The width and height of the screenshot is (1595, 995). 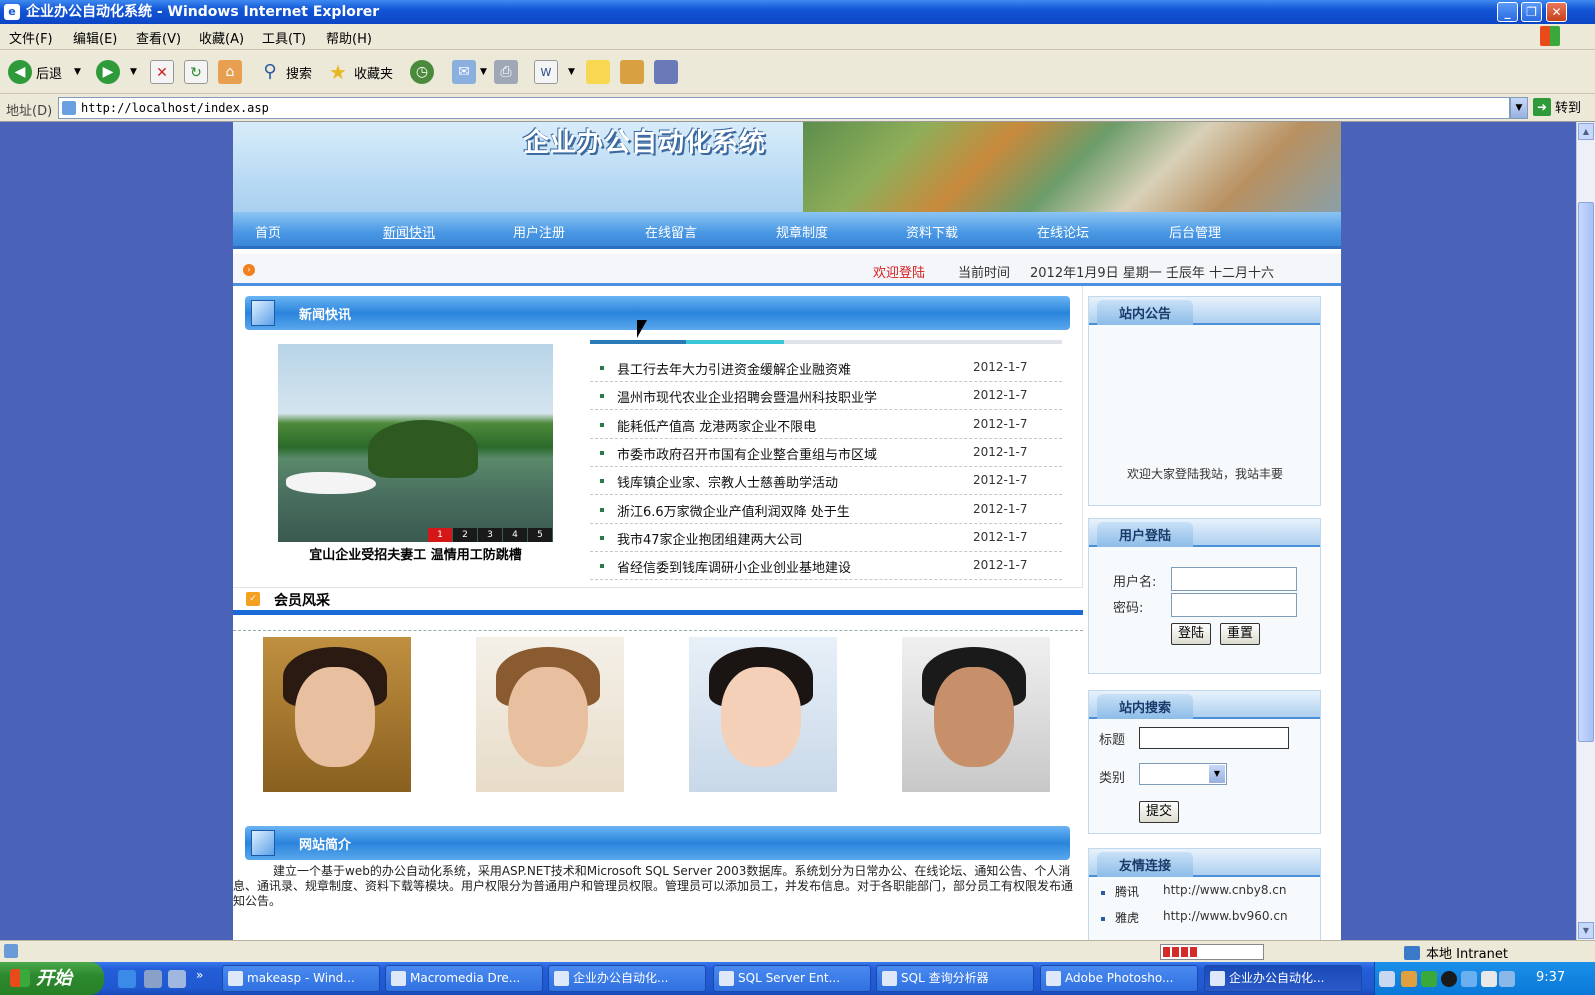 I want to click on link-item: 雅虎 http://www.bv960.cn, so click(x=1194, y=917).